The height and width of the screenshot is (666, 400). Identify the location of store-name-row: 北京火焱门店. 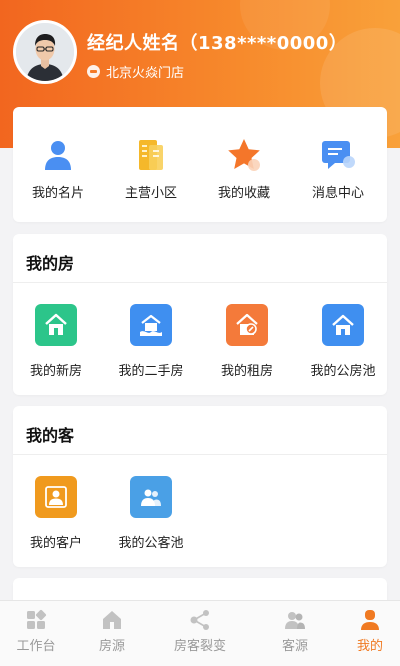
(135, 71).